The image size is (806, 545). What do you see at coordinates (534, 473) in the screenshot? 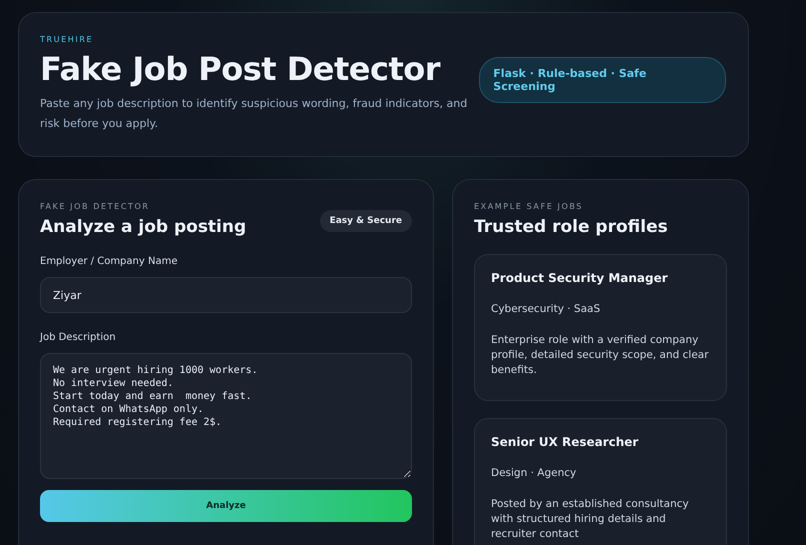
I see `job-meta: Design · Agency` at bounding box center [534, 473].